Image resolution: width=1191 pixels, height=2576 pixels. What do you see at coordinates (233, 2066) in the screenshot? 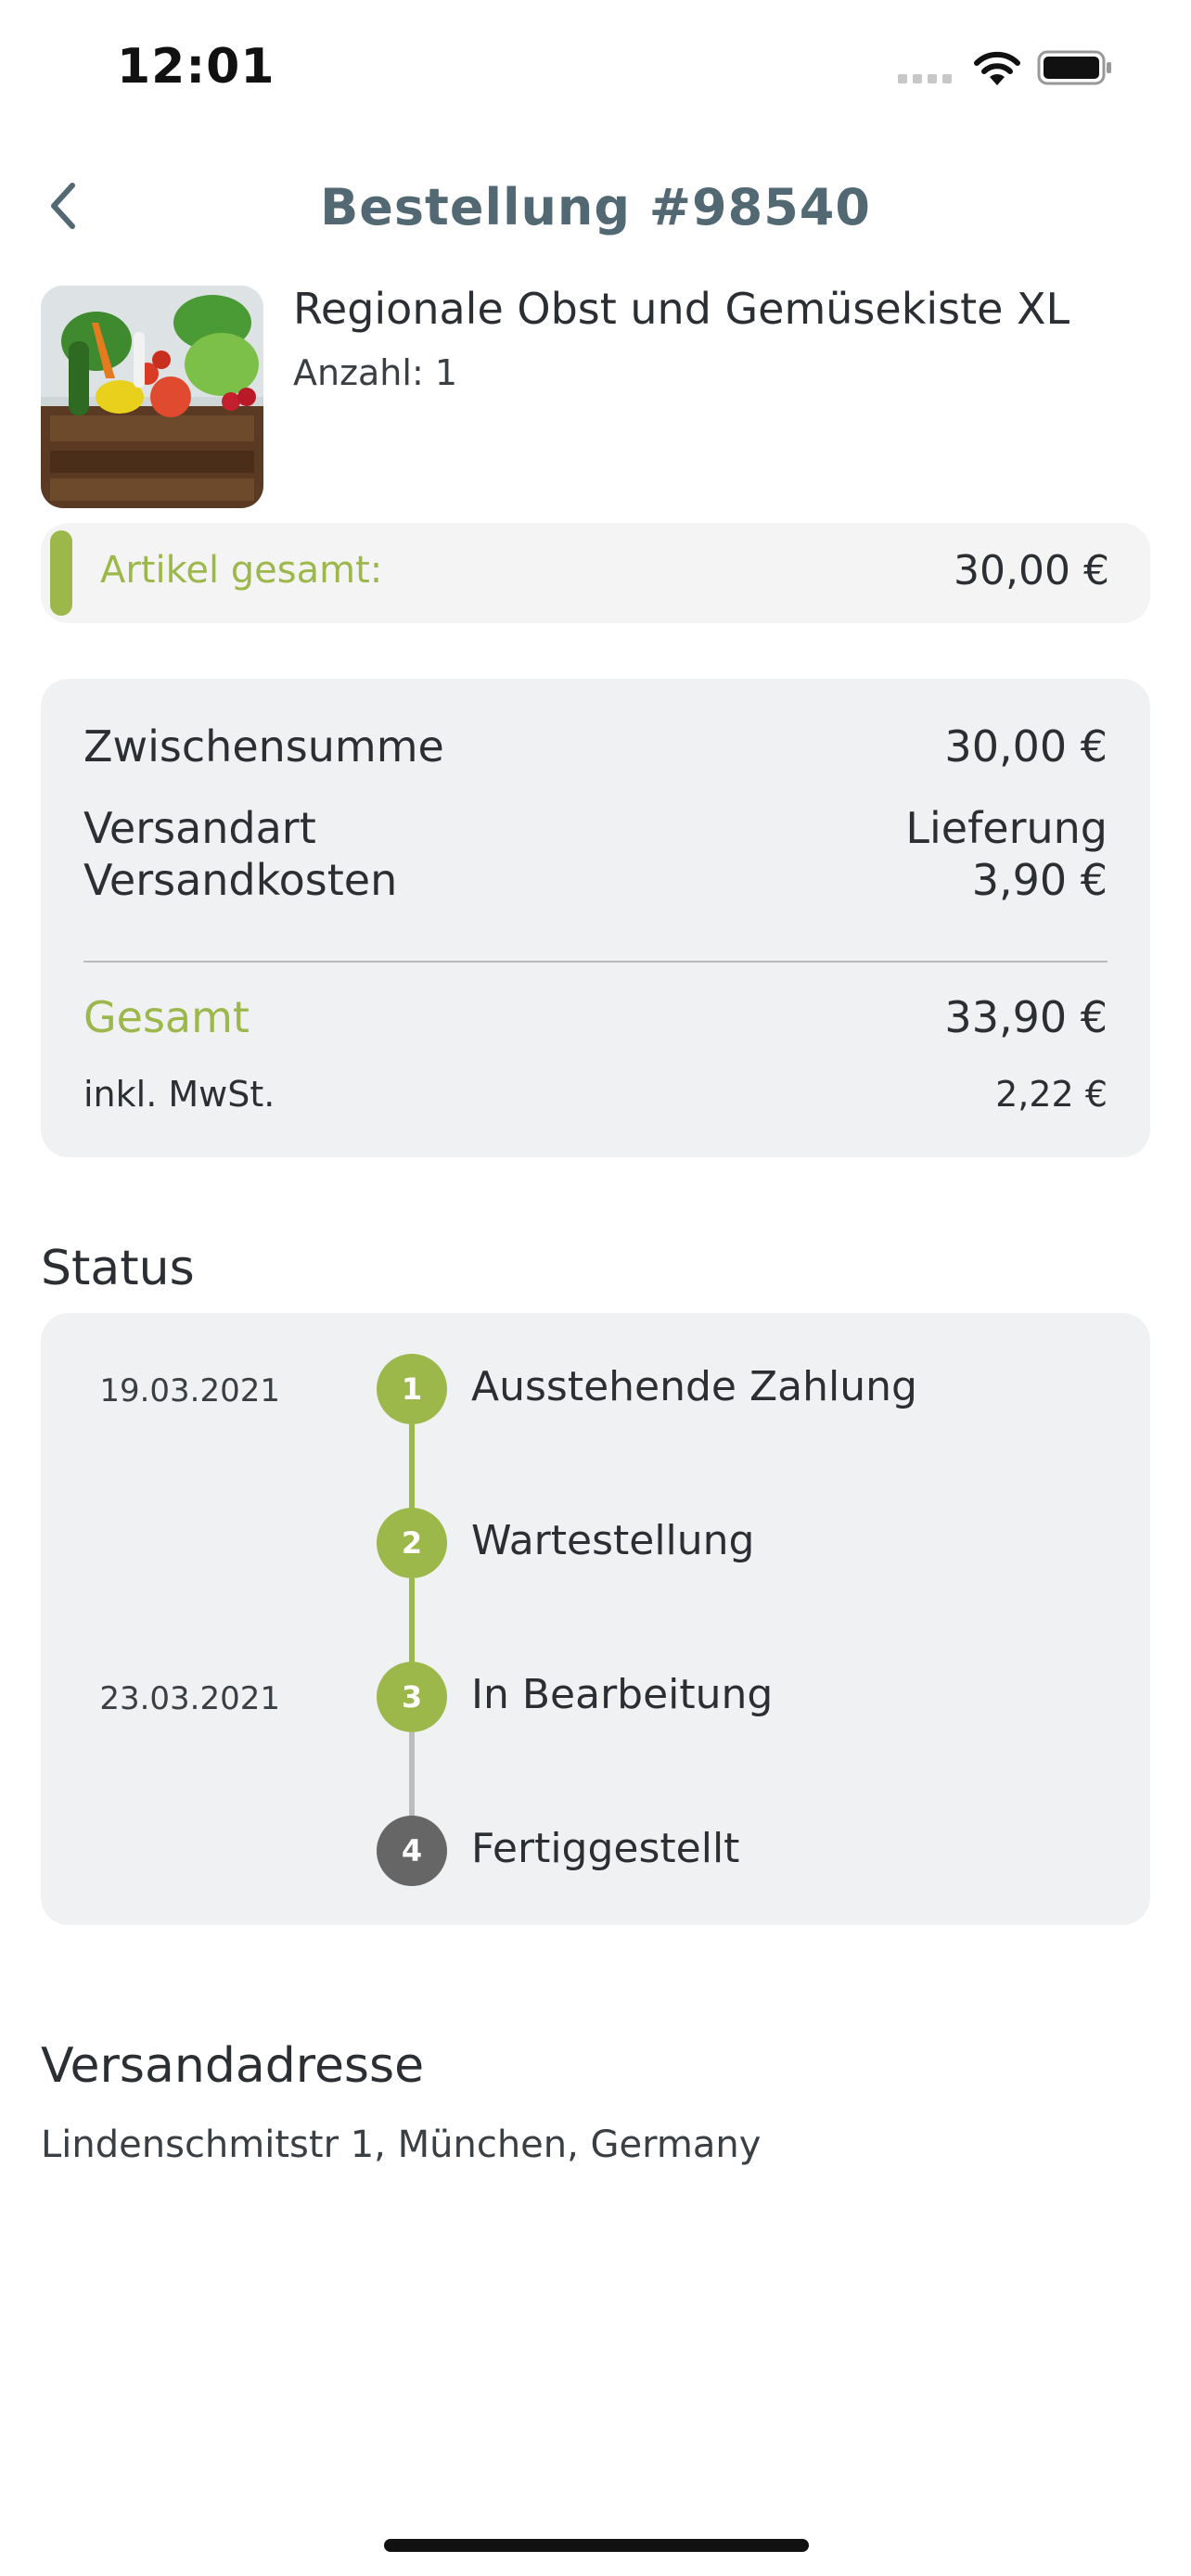
I see `shipping-address-title: Versandadresse` at bounding box center [233, 2066].